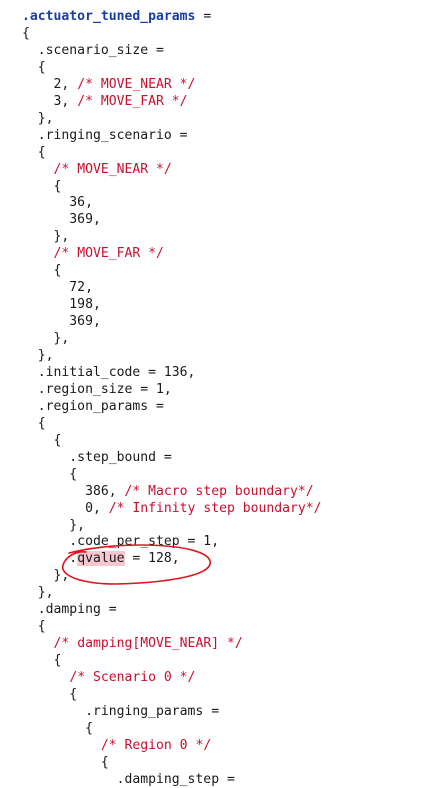  I want to click on code-text: .initial_code = 136,, so click(109, 372).